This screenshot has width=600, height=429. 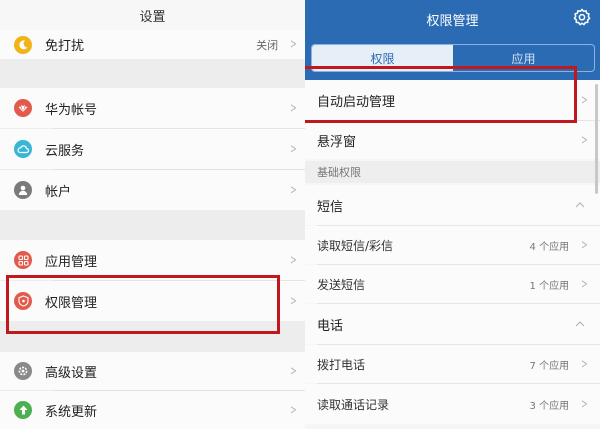 What do you see at coordinates (452, 284) in the screenshot?
I see `permission-send-sms: 发送短信 1 个应用 >` at bounding box center [452, 284].